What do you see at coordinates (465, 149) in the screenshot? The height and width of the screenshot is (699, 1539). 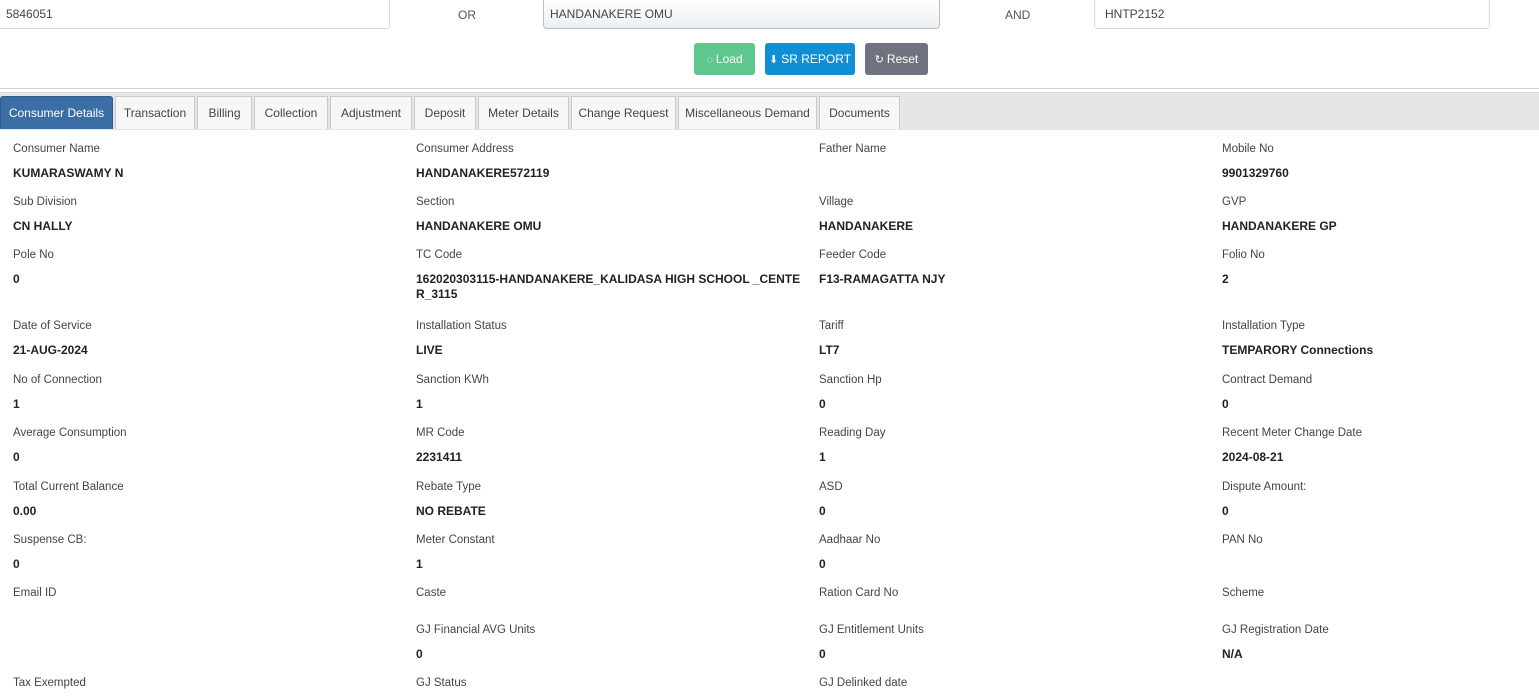 I see `detail-label: Consumer Address` at bounding box center [465, 149].